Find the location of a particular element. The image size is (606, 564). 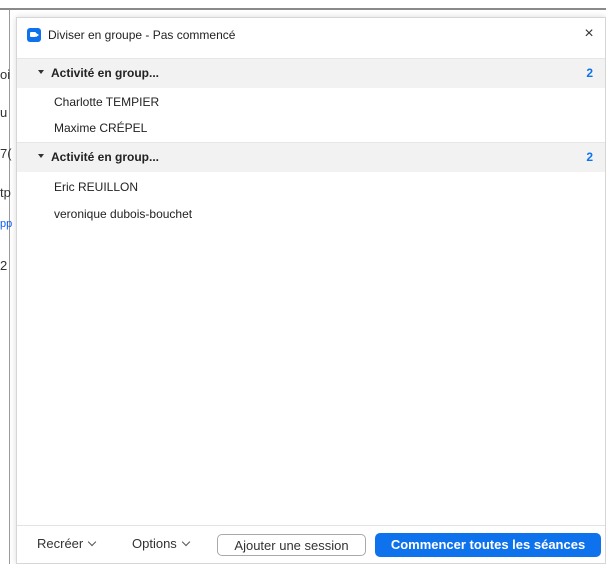

recreate-dropdown: Recréer is located at coordinates (67, 543).